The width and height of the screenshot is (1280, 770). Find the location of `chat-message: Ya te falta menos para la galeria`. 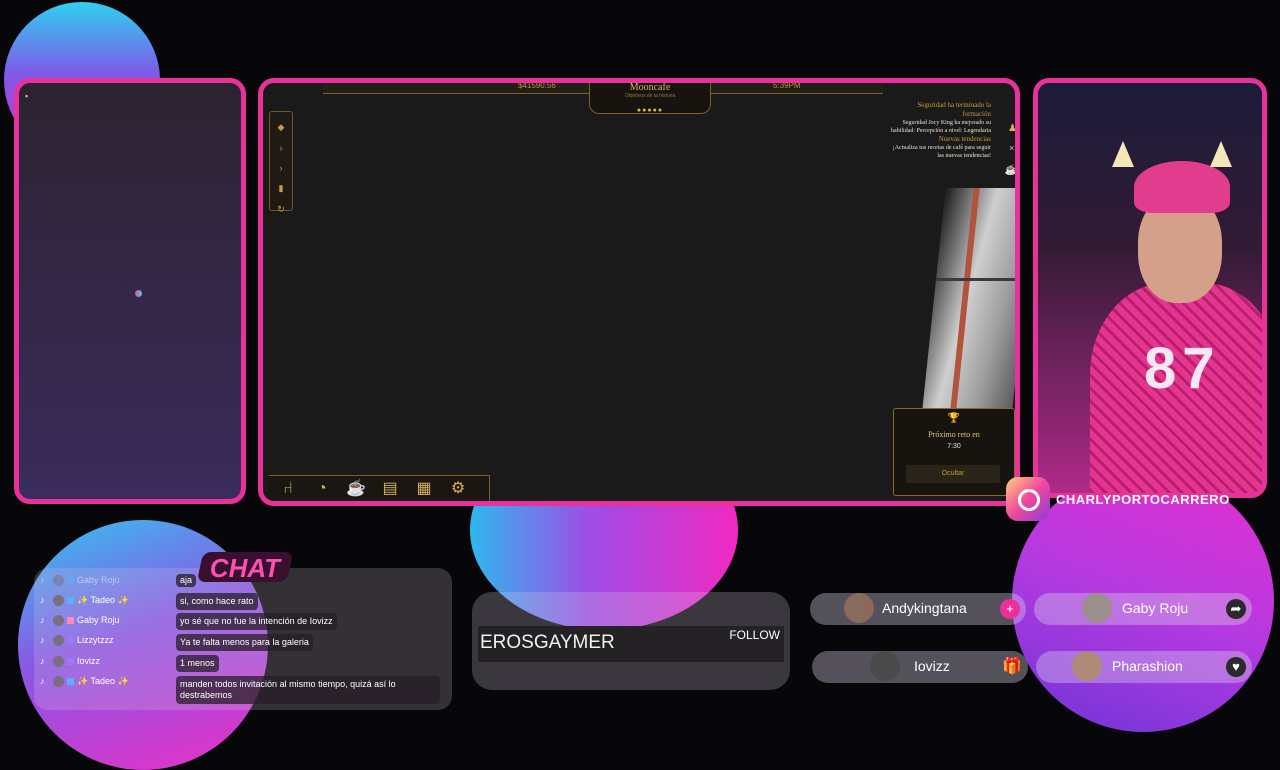

chat-message: Ya te falta menos para la galeria is located at coordinates (244, 642).